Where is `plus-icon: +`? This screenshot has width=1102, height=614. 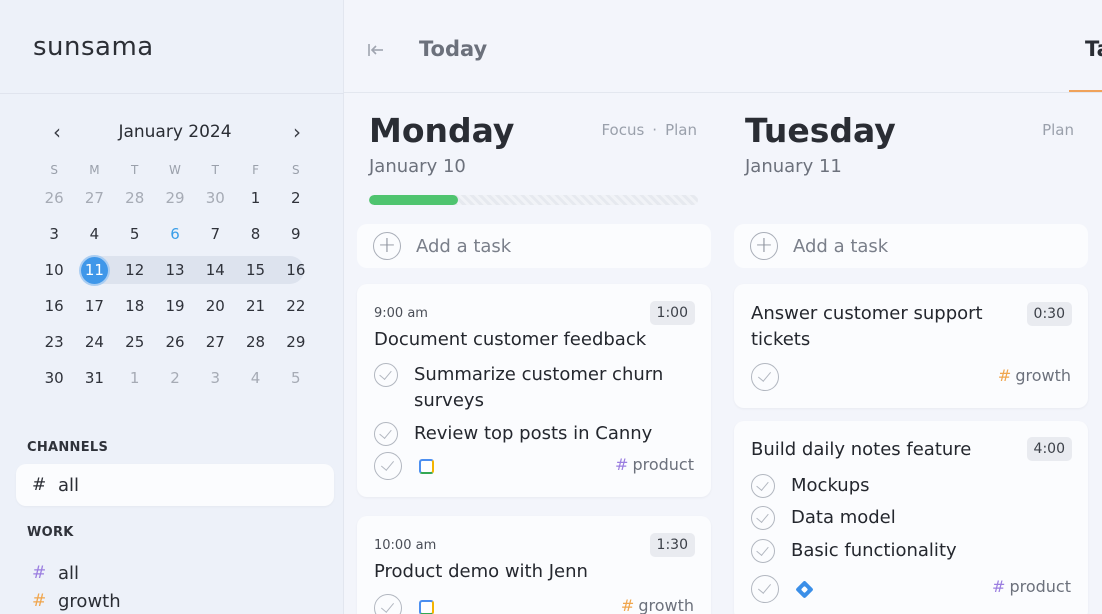 plus-icon: + is located at coordinates (764, 246).